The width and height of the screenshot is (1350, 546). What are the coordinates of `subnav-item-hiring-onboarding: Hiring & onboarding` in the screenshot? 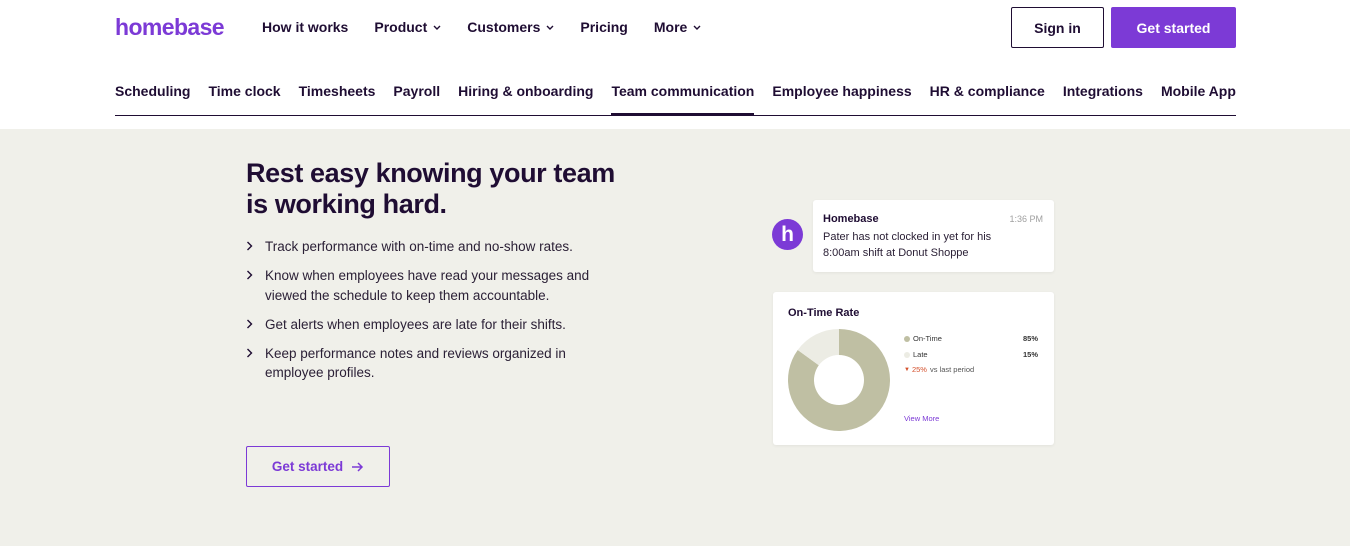 It's located at (525, 92).